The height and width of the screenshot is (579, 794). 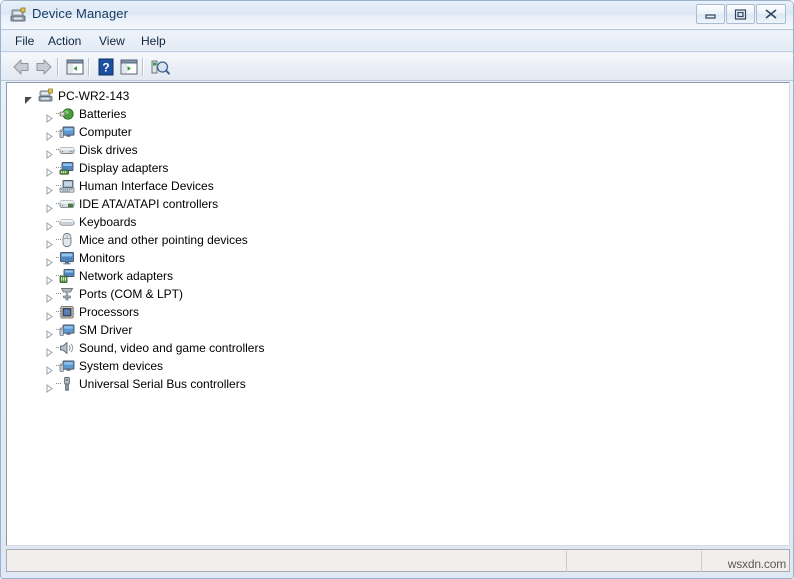 I want to click on tree-item-label: Sound, video and game controllers, so click(x=172, y=348).